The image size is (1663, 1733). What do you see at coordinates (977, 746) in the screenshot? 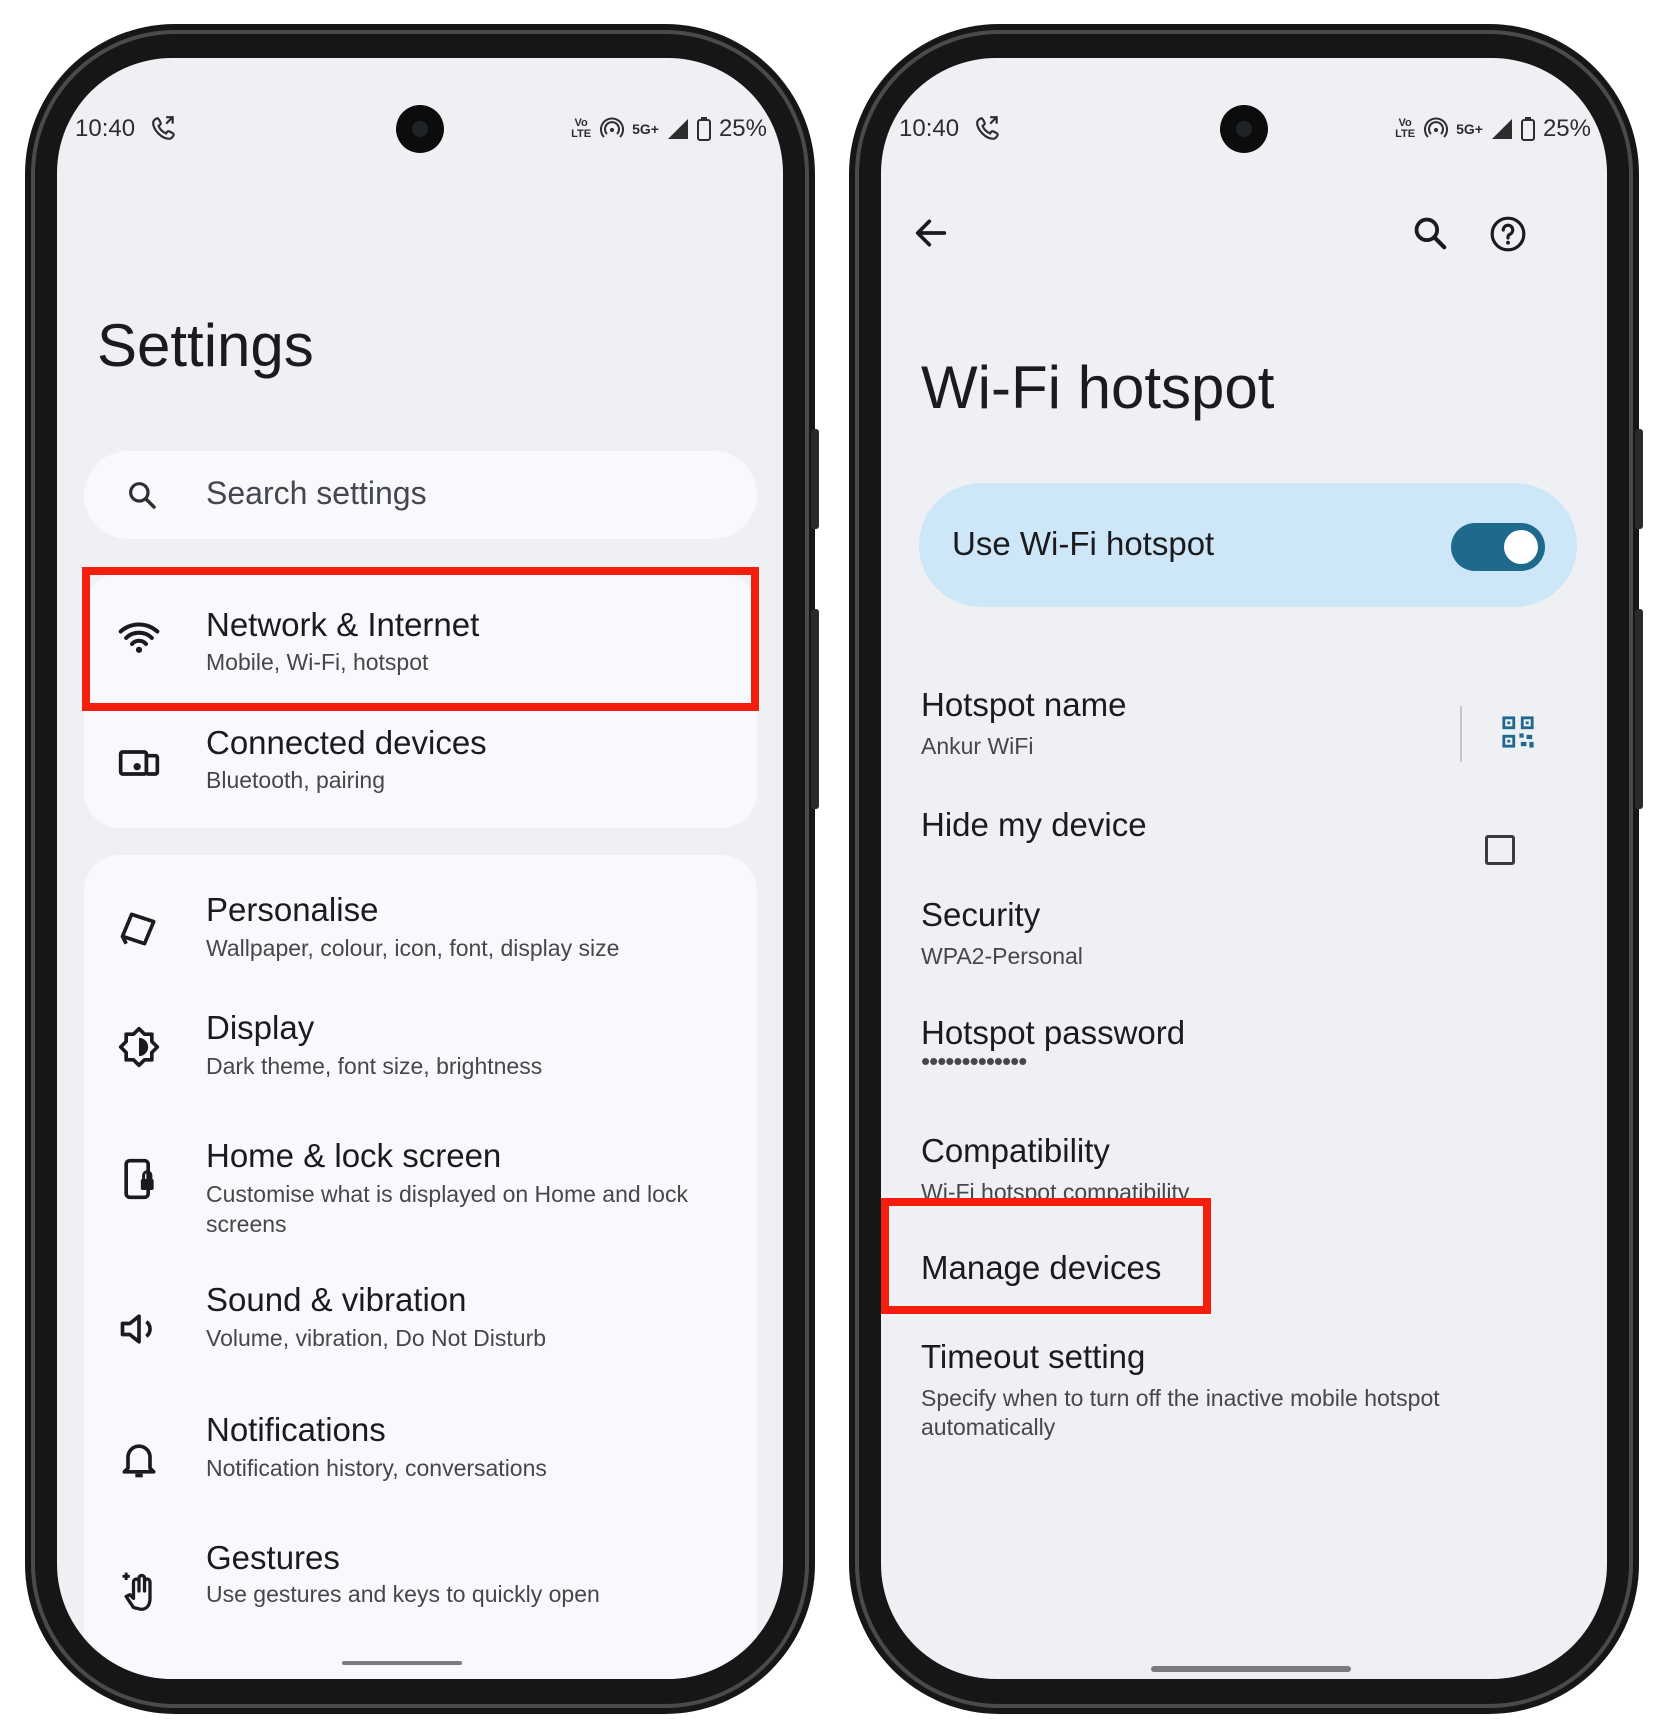
I see `item-subtitle: Ankur WiFi` at bounding box center [977, 746].